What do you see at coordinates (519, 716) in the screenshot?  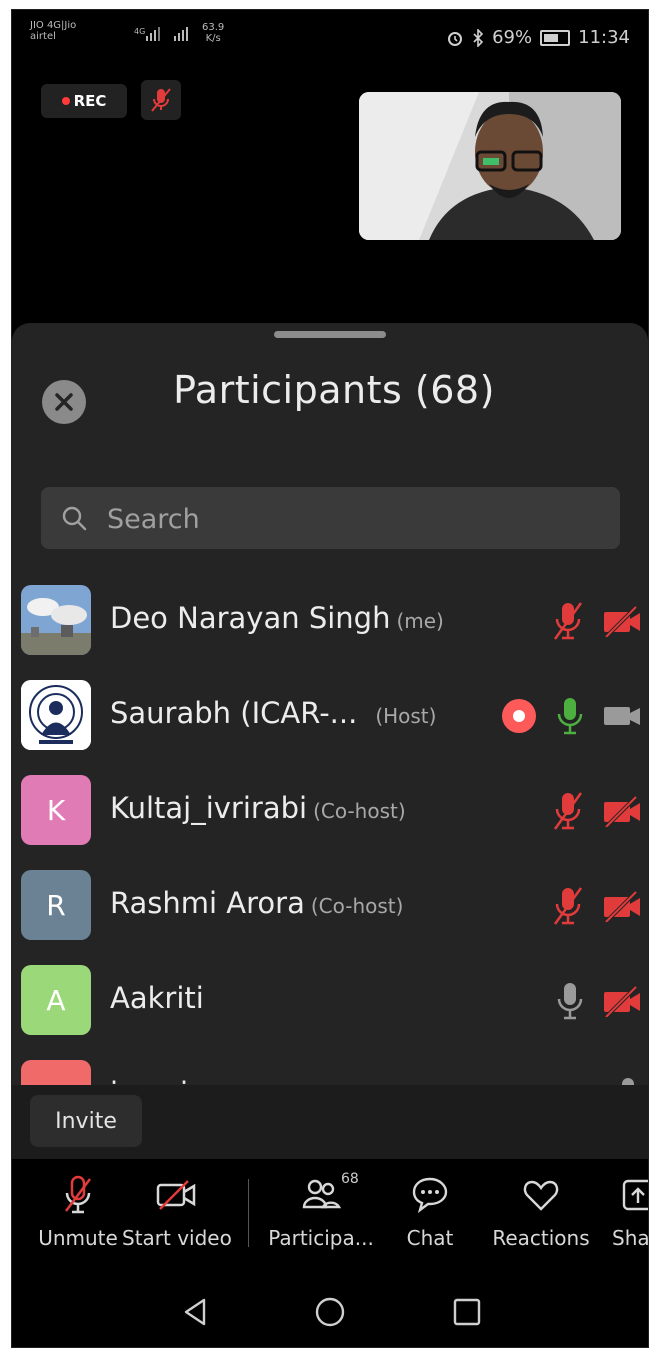 I see `recording-icon` at bounding box center [519, 716].